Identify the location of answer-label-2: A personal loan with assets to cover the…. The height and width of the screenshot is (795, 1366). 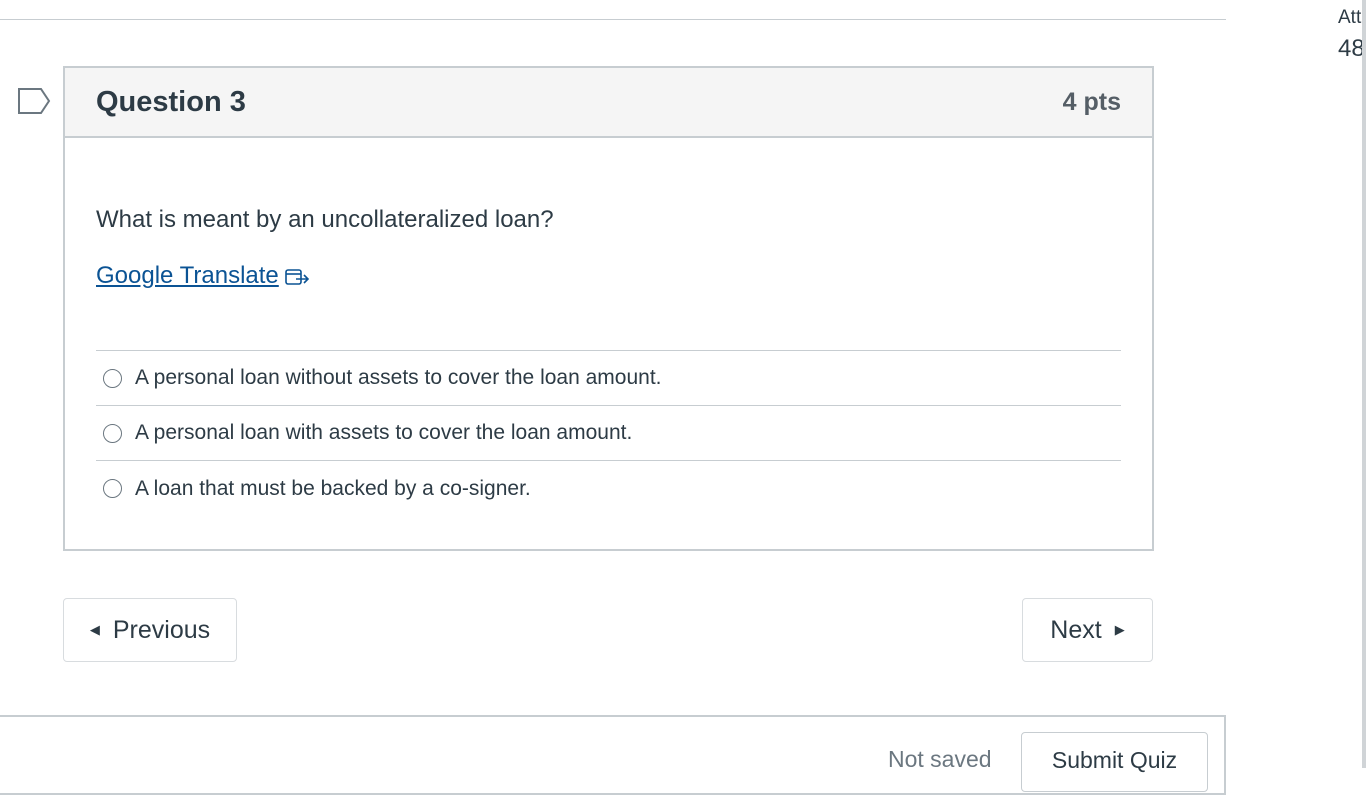
(384, 432).